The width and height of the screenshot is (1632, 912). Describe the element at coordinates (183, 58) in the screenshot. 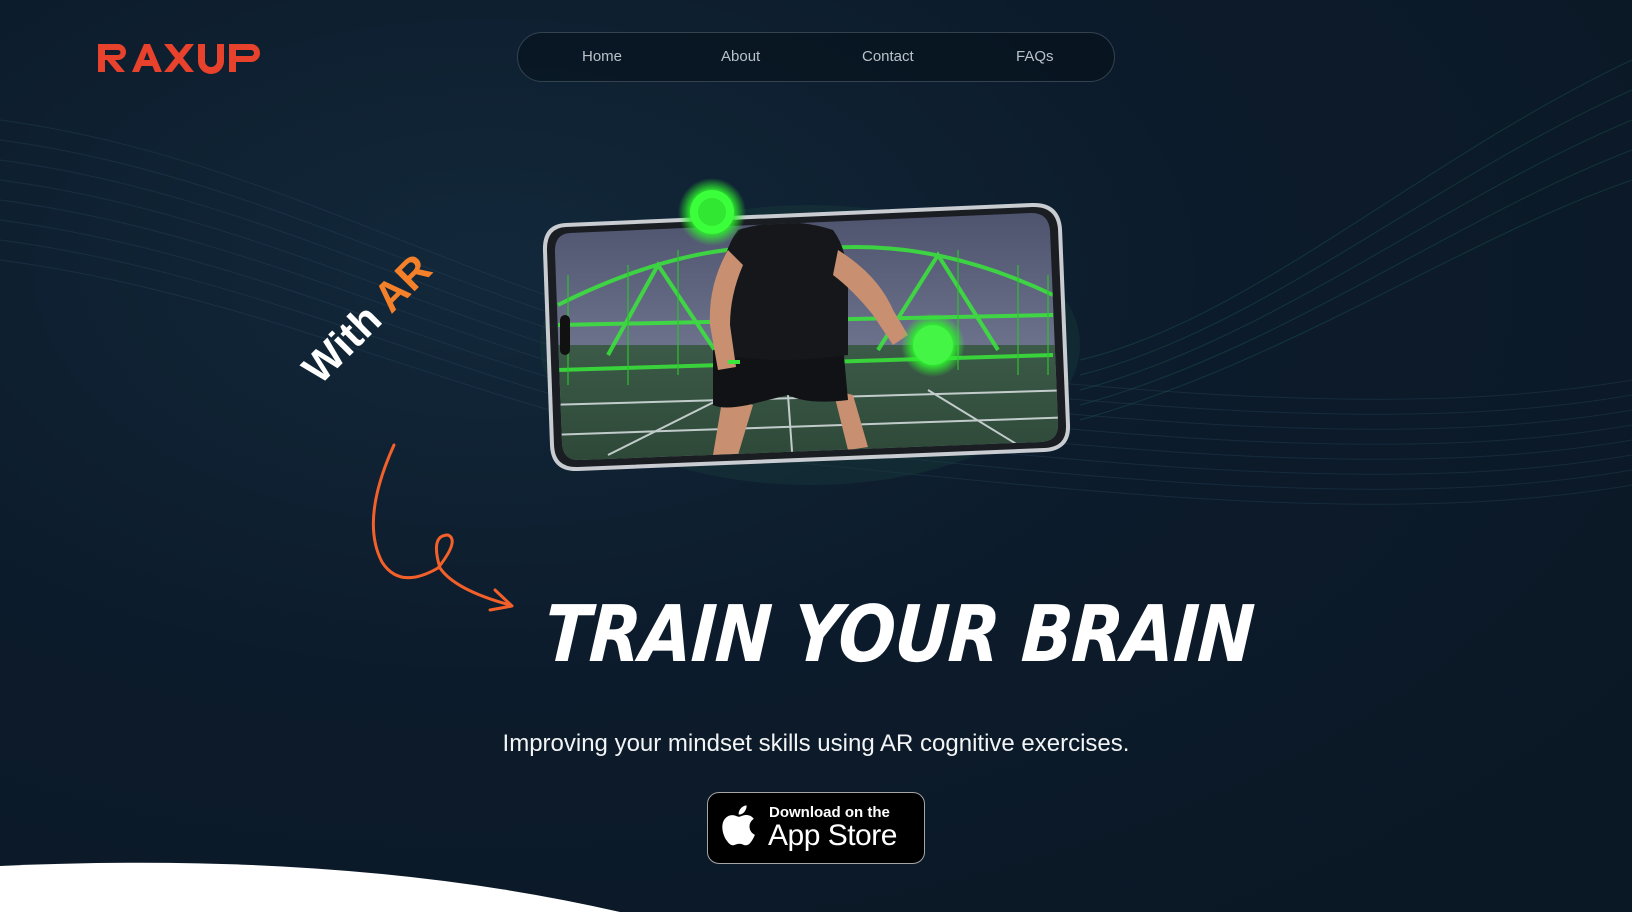

I see `raxup-logo` at that location.